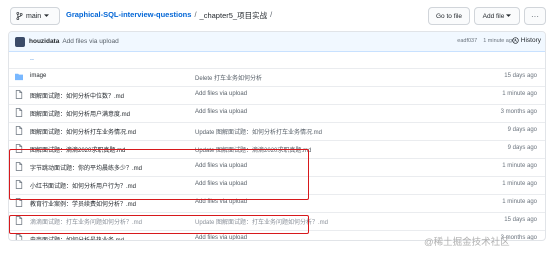  I want to click on commit-author: houzidata, so click(44, 41).